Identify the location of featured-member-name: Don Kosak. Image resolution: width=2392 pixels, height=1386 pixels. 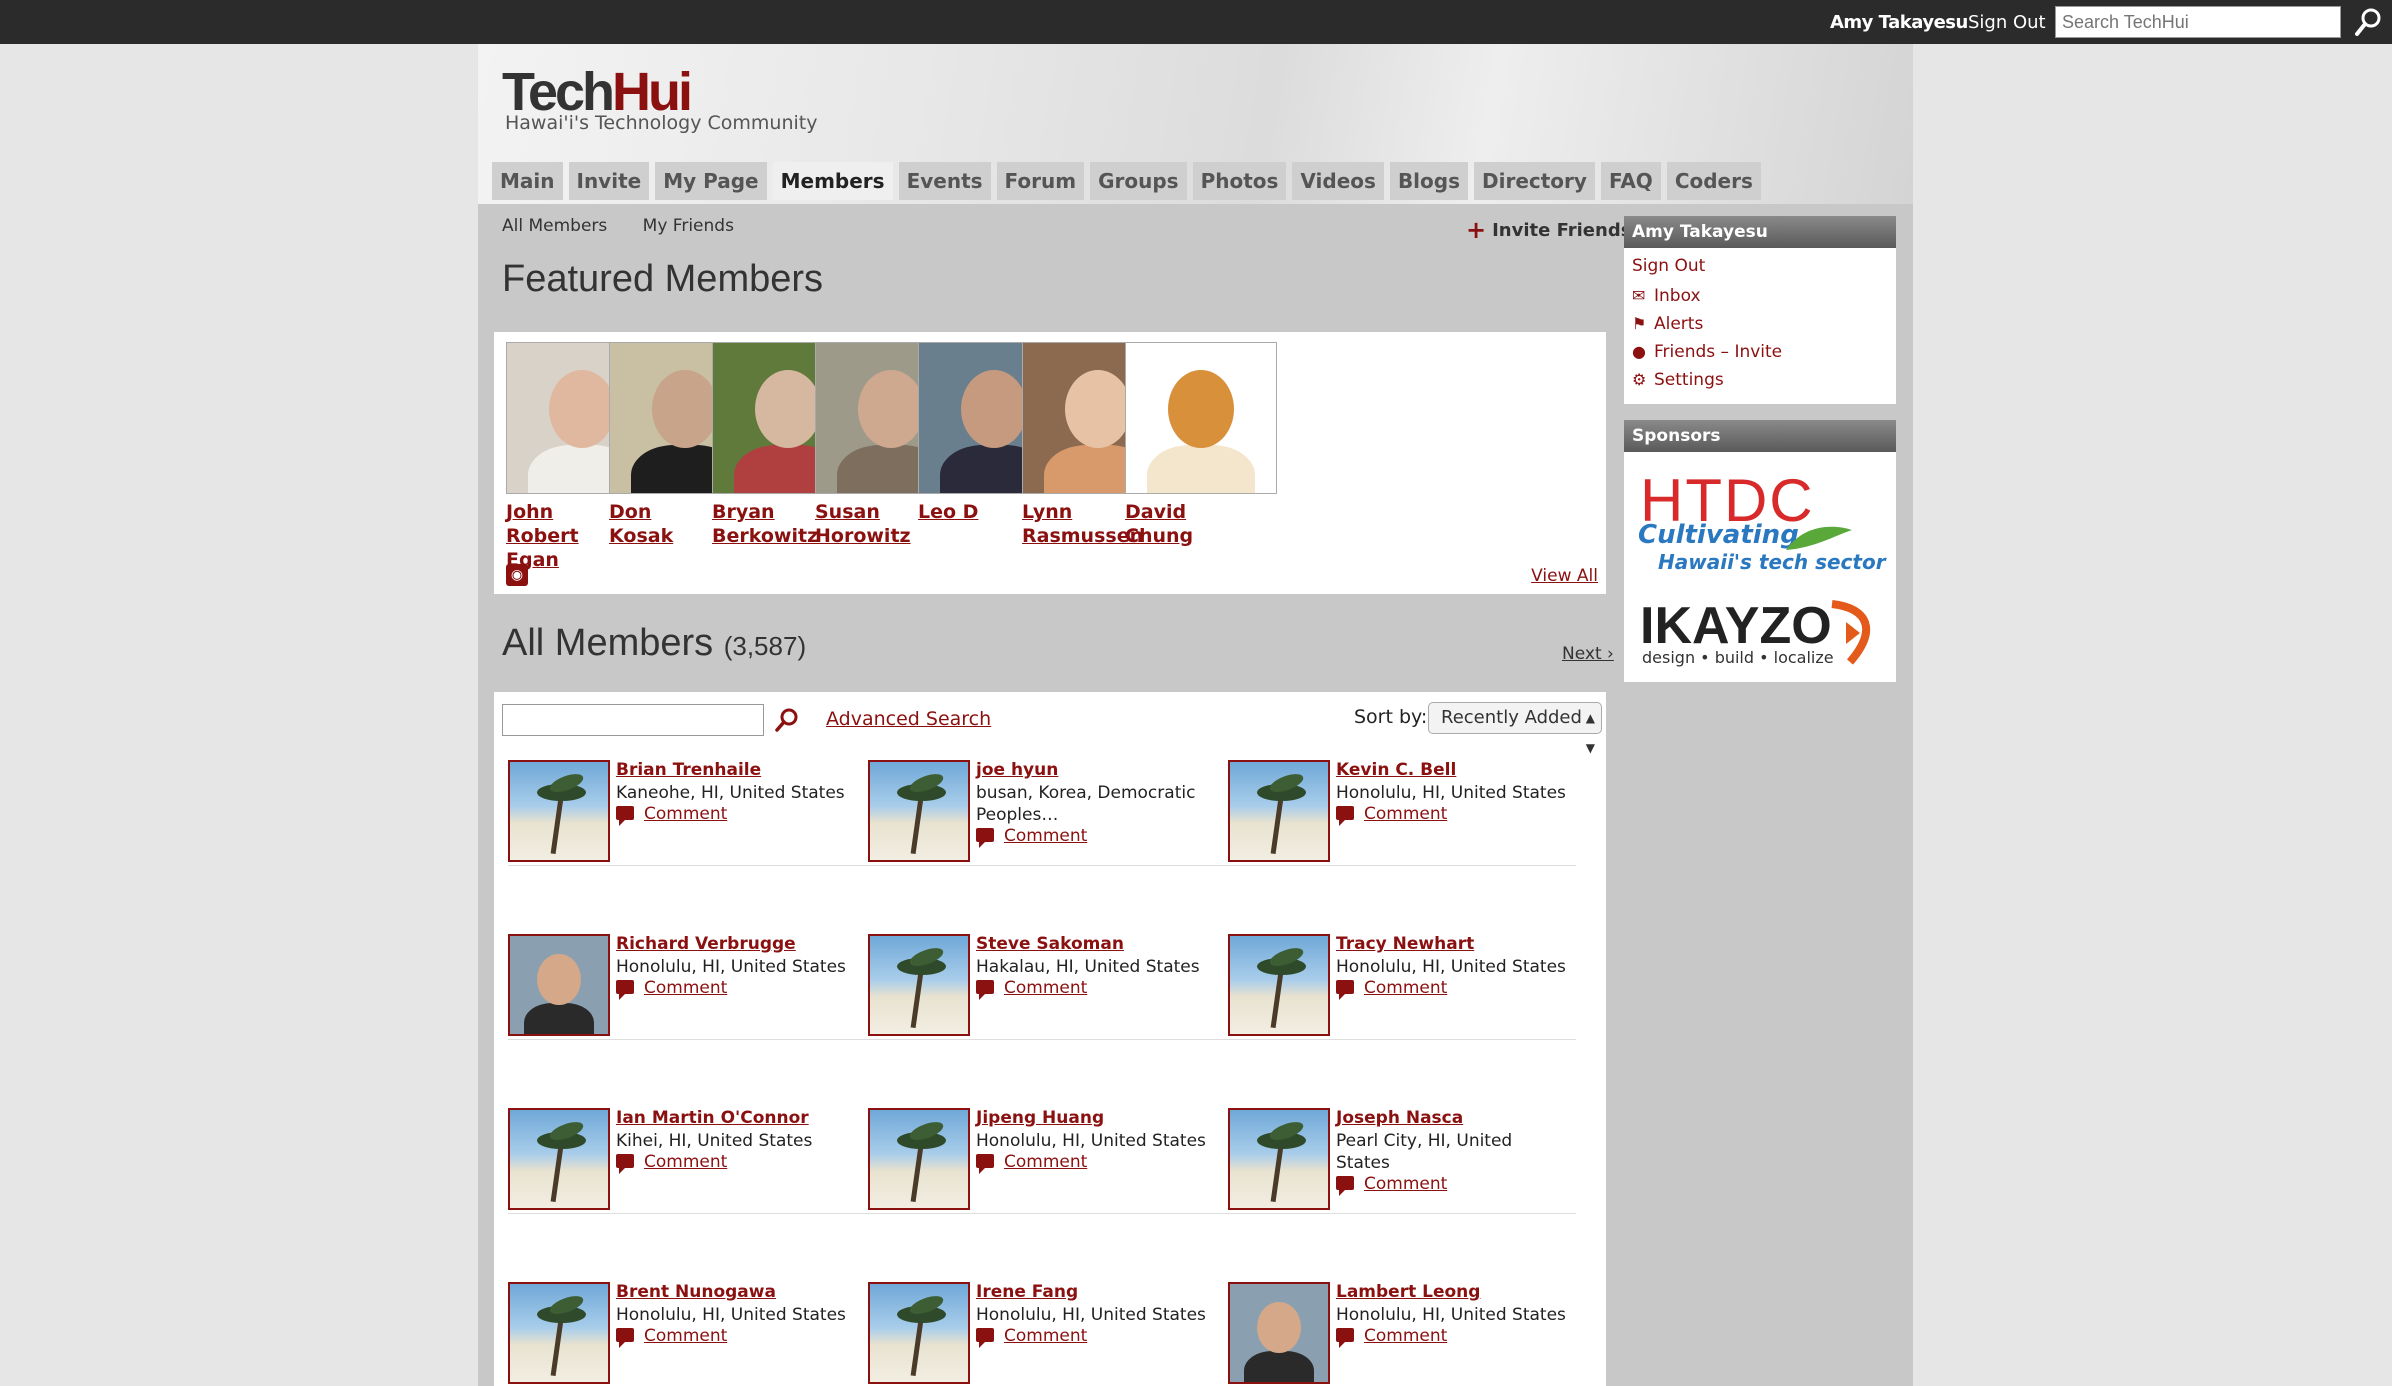
(659, 524).